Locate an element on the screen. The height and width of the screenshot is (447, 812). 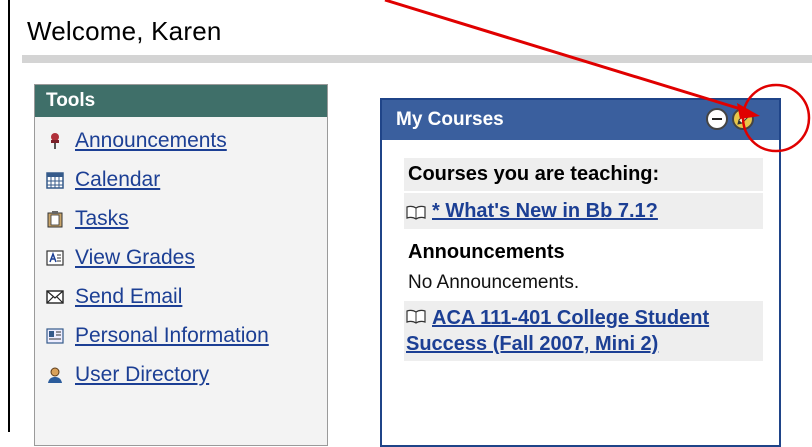
annotation-circle is located at coordinates (776, 118).